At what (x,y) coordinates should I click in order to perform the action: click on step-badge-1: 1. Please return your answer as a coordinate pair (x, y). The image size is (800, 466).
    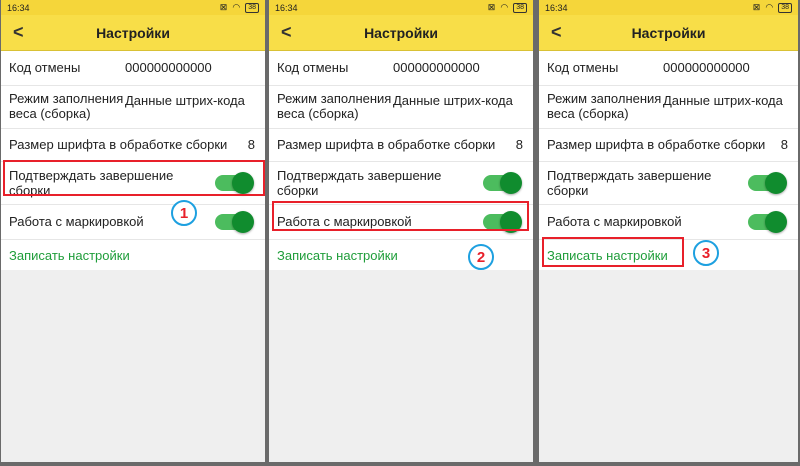
    Looking at the image, I should click on (184, 213).